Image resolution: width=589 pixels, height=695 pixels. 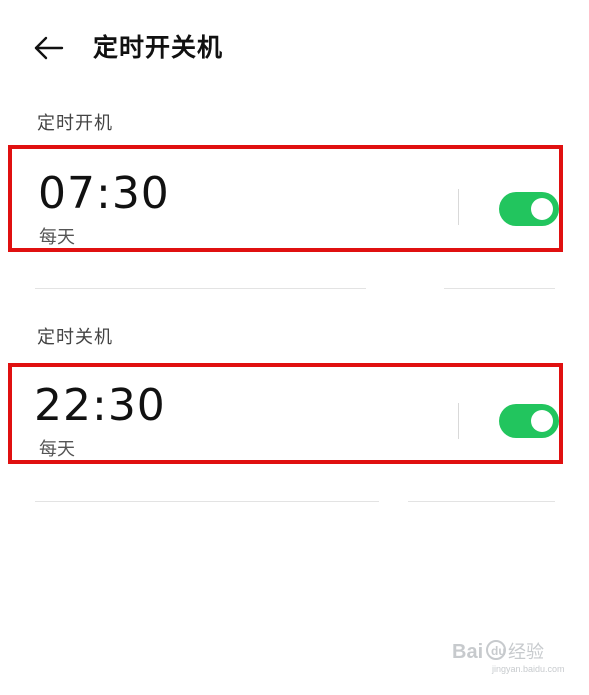 I want to click on power-off-row: 22:30 每天, so click(x=285, y=413).